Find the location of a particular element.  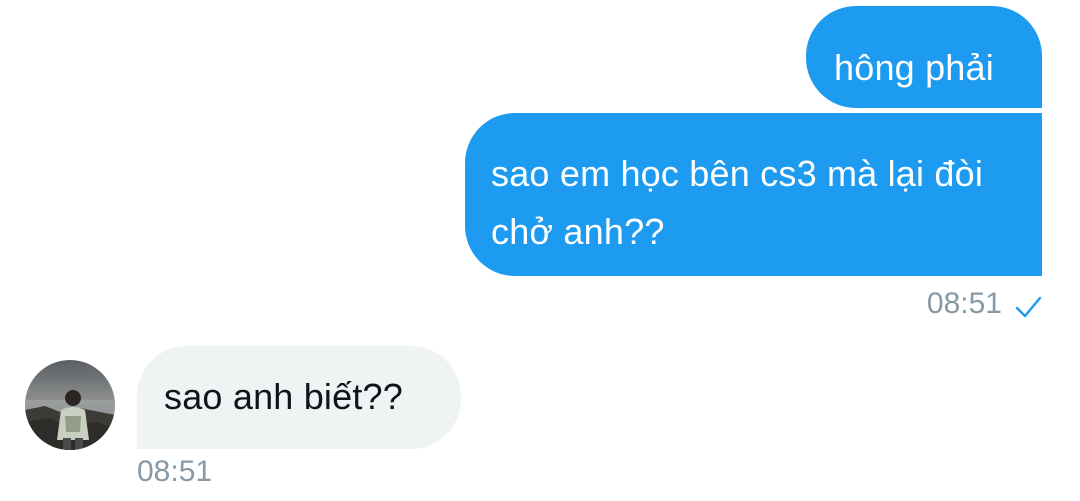

avatar is located at coordinates (70, 405).